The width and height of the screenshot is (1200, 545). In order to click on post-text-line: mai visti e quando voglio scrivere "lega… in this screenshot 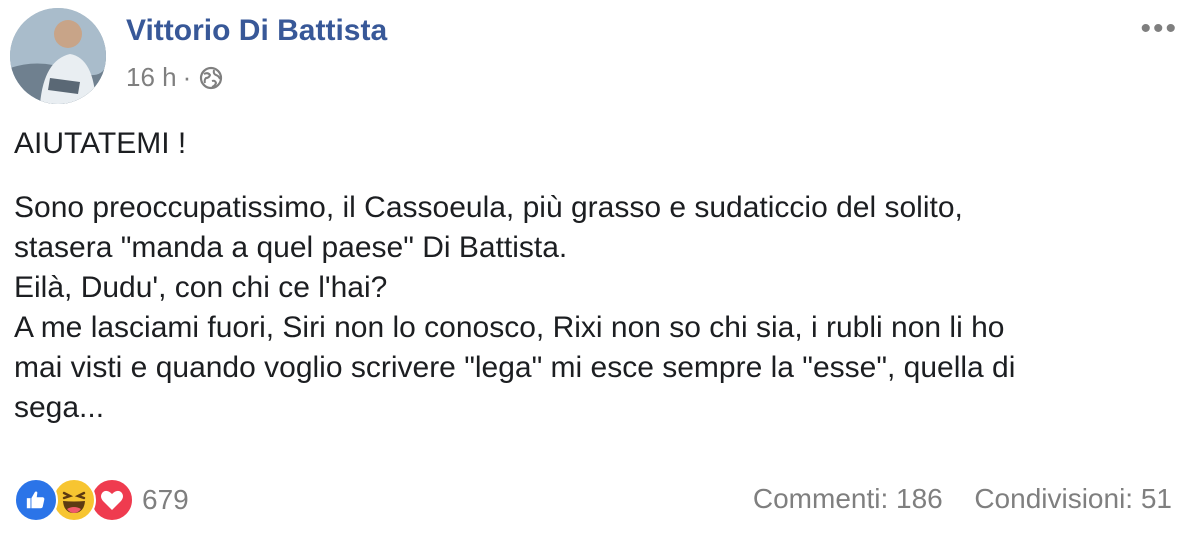, I will do `click(515, 367)`.